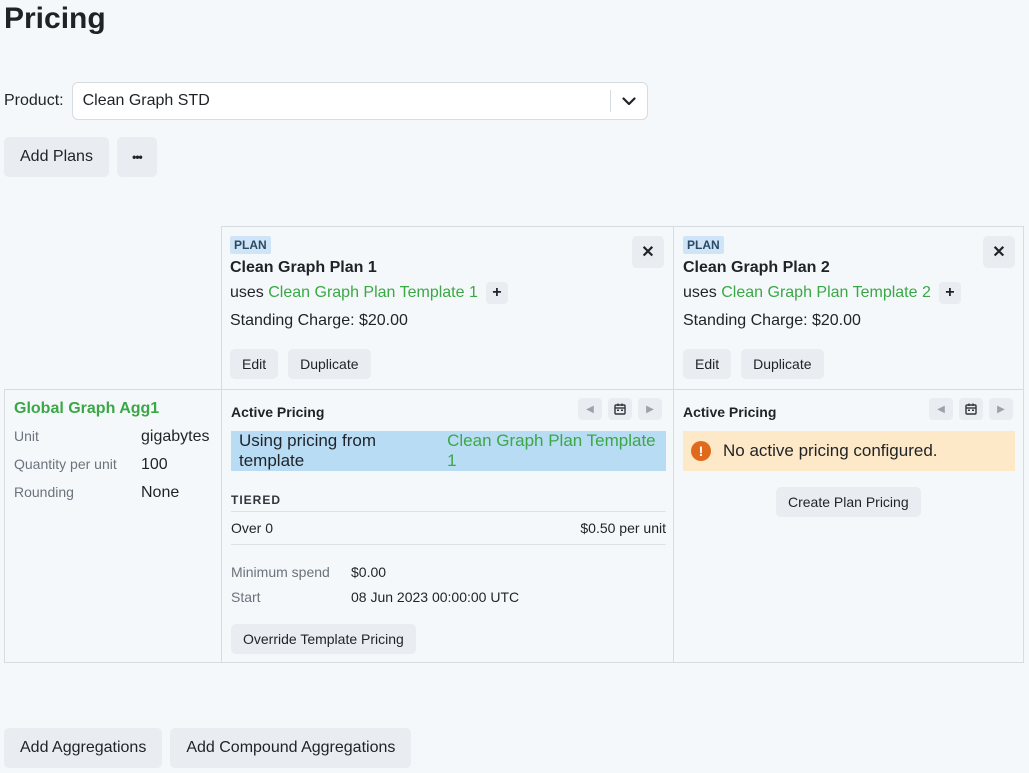 The height and width of the screenshot is (773, 1029). I want to click on ellipsis-icon: •••, so click(137, 157).